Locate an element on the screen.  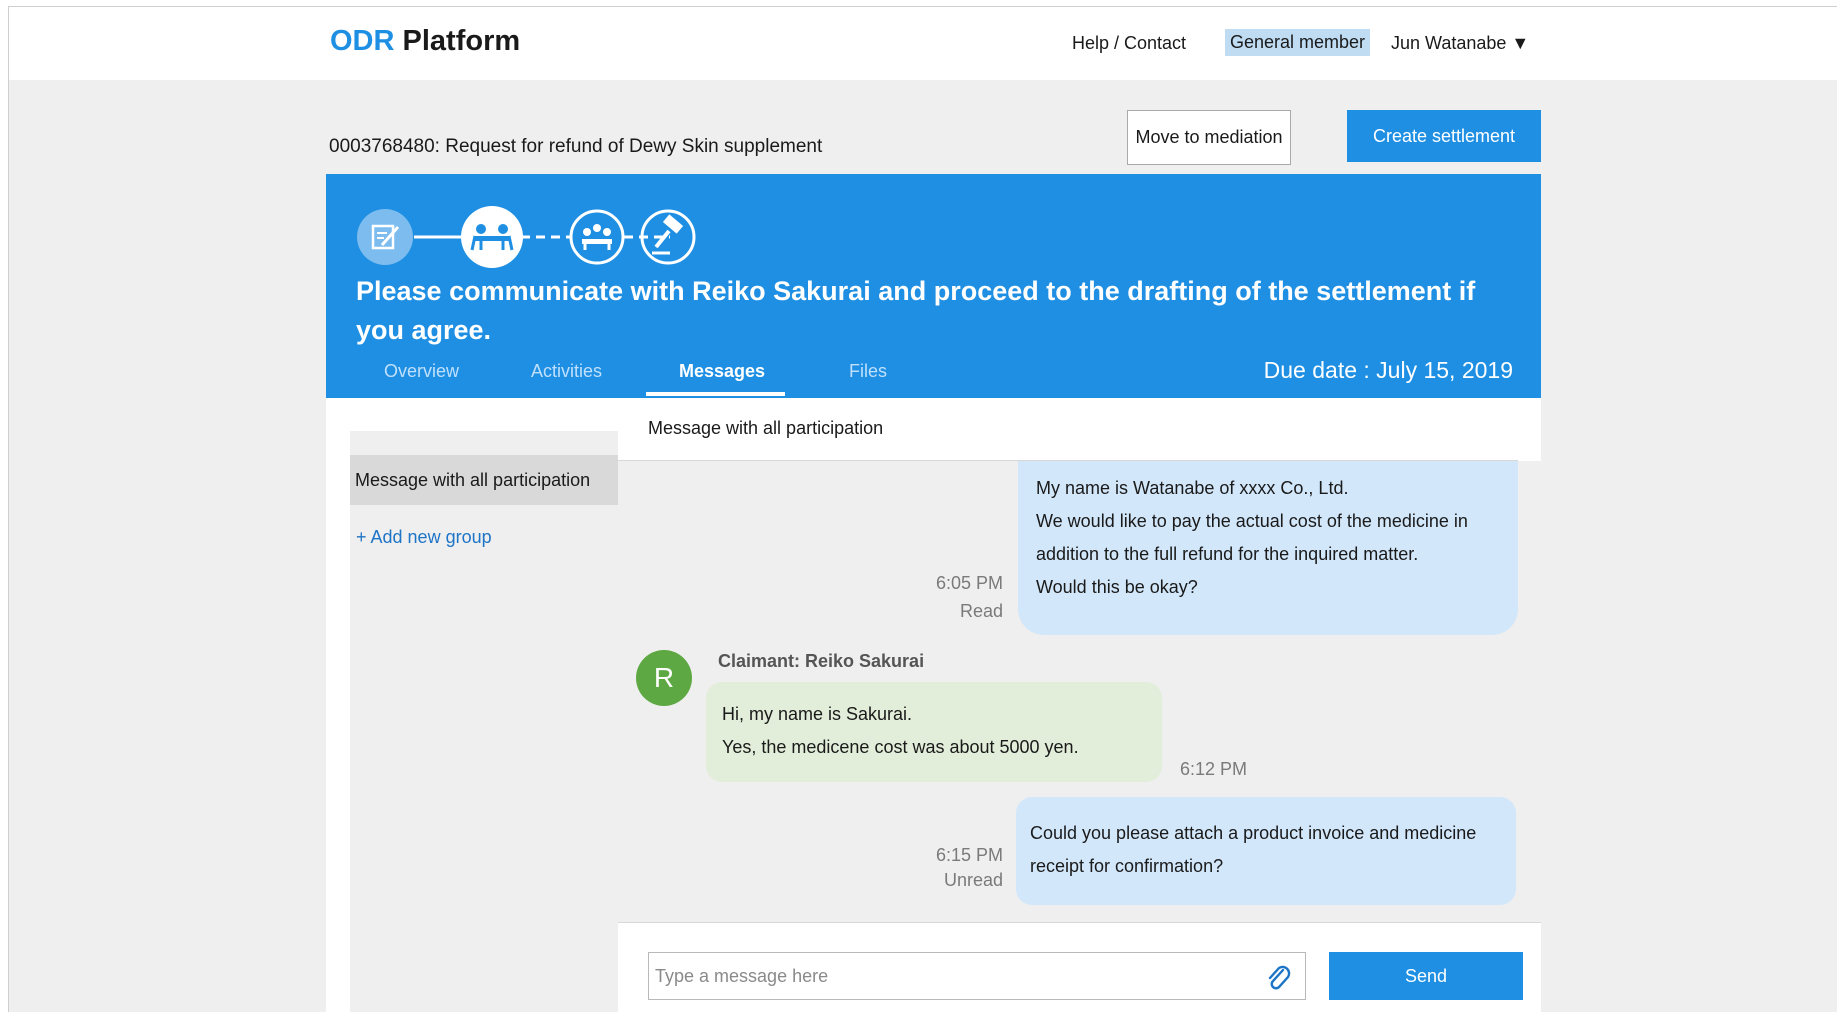
message-line: Would this be okay? is located at coordinates (1117, 587).